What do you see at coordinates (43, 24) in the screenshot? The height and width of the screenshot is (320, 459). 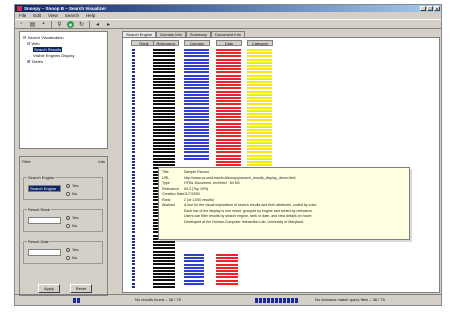 I see `save-icon: ▪` at bounding box center [43, 24].